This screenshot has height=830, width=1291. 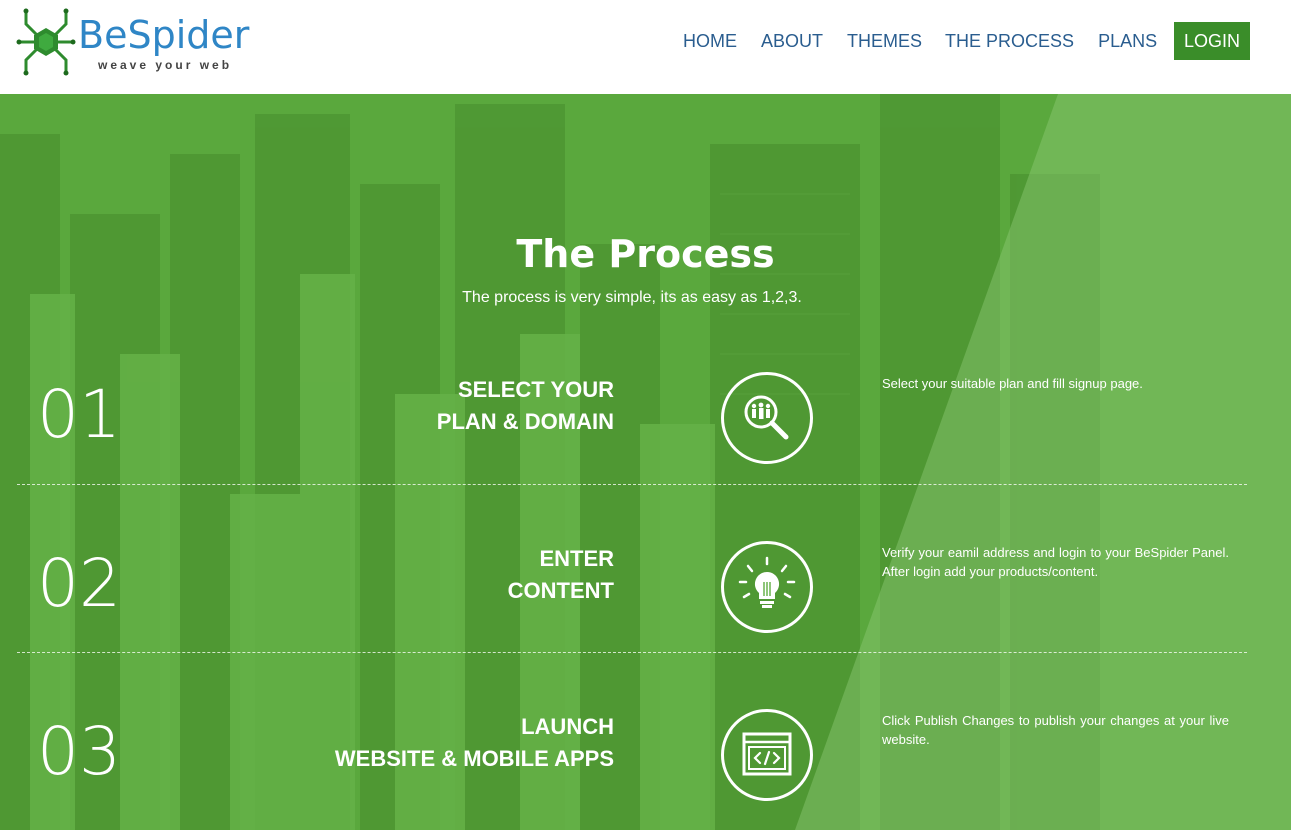 I want to click on nav-item-the-process: THE PROCESS, so click(x=1009, y=41).